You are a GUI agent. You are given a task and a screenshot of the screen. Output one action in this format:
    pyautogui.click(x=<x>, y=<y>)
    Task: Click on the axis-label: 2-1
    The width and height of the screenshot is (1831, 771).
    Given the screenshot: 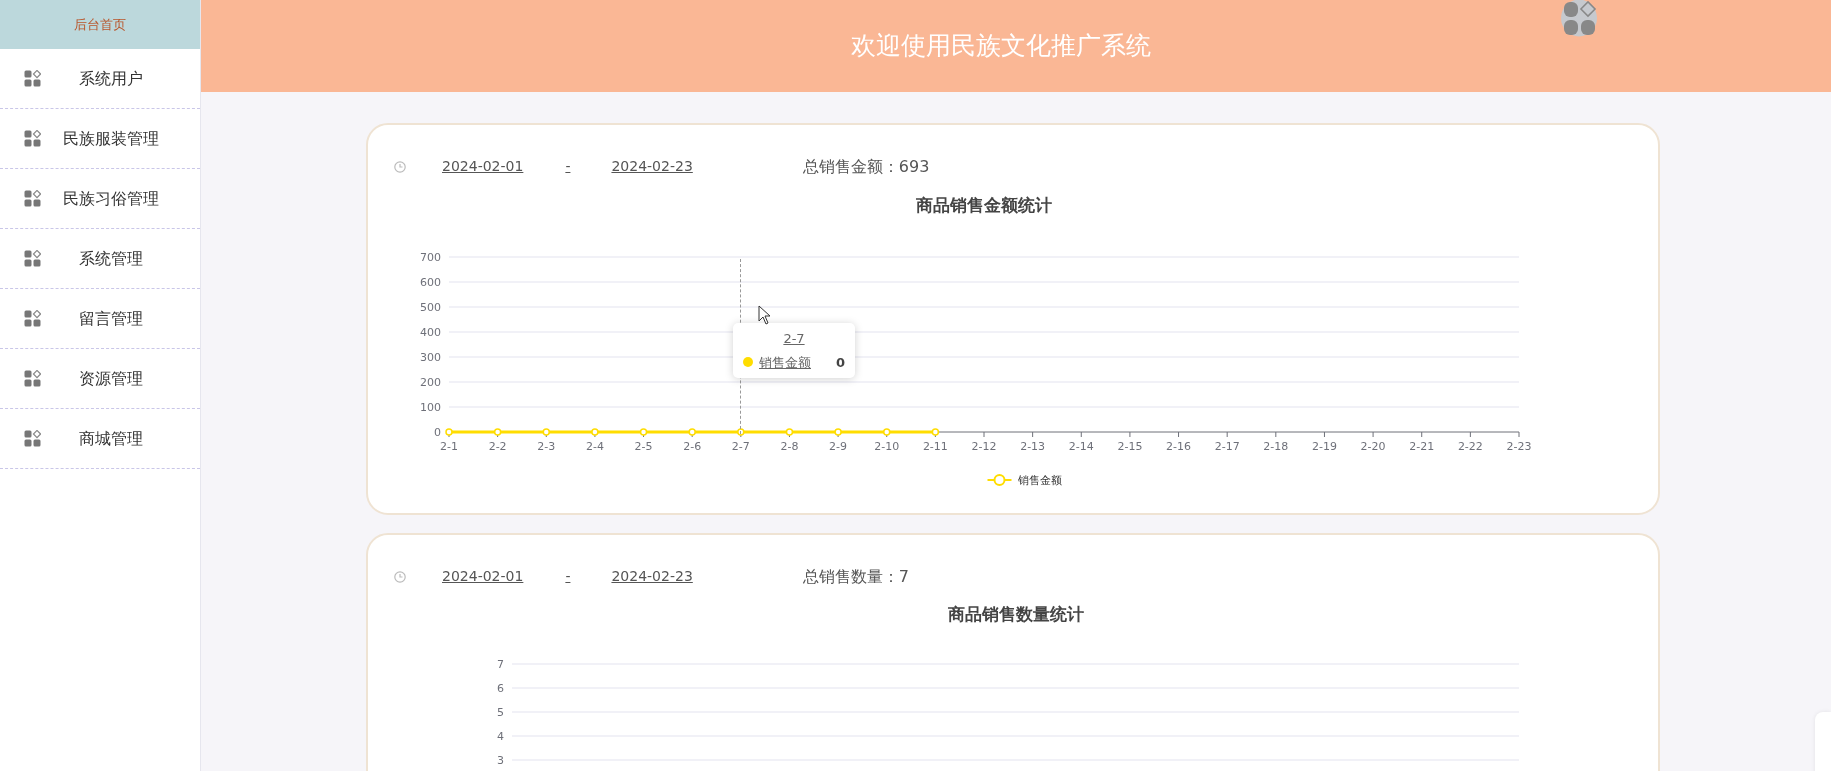 What is the action you would take?
    pyautogui.click(x=449, y=446)
    